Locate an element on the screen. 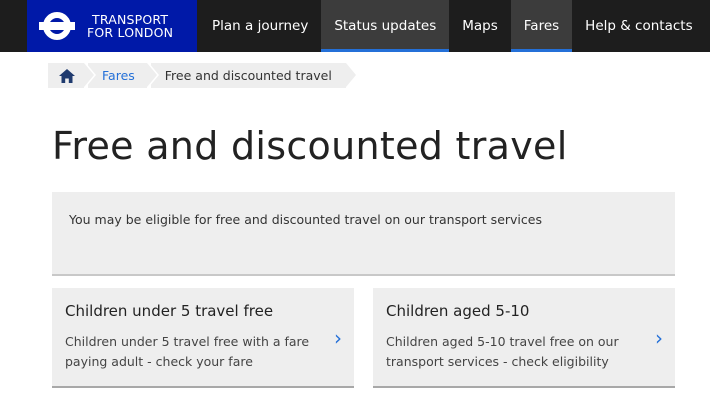 This screenshot has height=400, width=710. card-title: Children aged 5-10 is located at coordinates (458, 311).